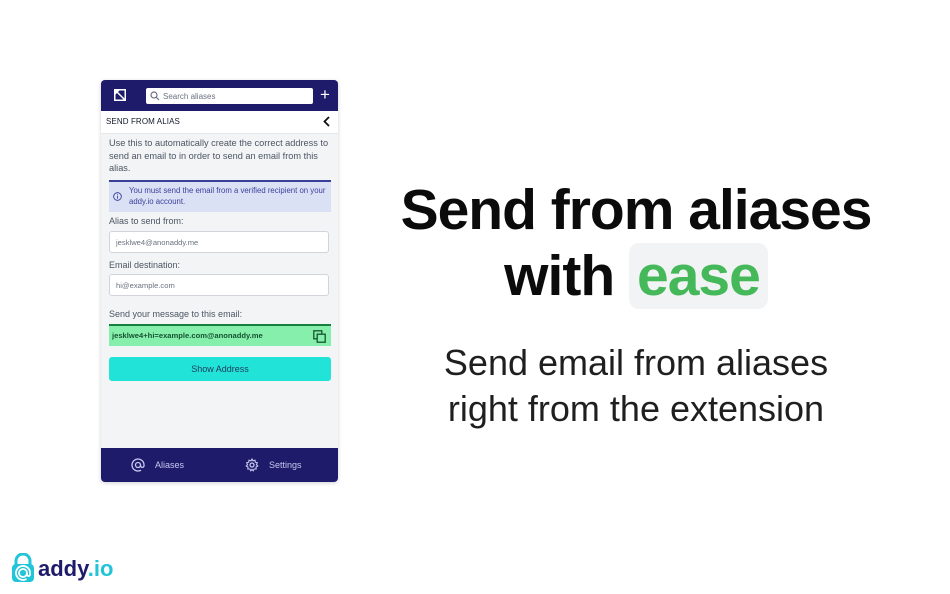 This screenshot has height=594, width=950. I want to click on subheadline-line1: Send email from aliases, so click(636, 362).